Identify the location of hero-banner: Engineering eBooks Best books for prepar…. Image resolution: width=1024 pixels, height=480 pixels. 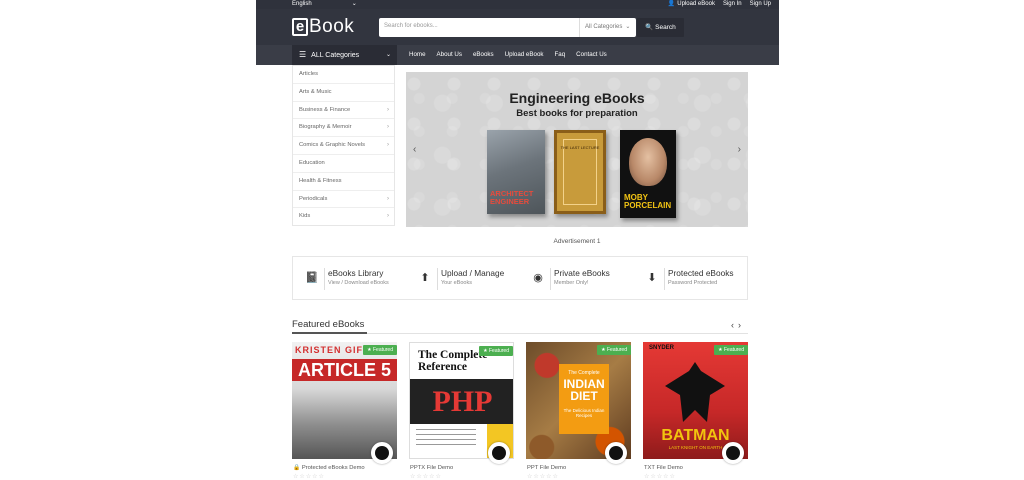
(577, 149).